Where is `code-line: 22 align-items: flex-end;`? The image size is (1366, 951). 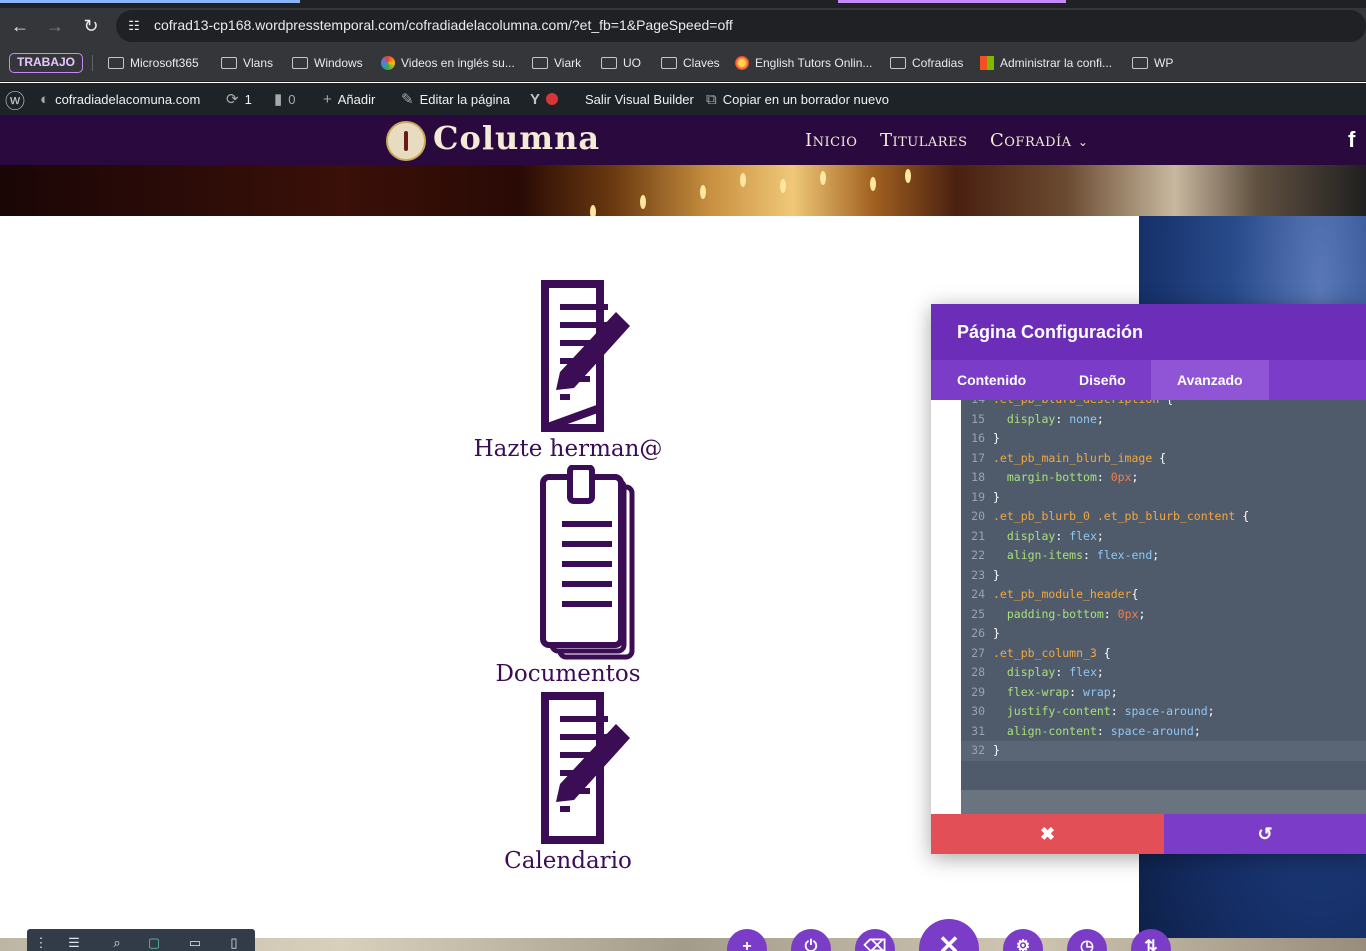 code-line: 22 align-items: flex-end; is located at coordinates (1163, 556).